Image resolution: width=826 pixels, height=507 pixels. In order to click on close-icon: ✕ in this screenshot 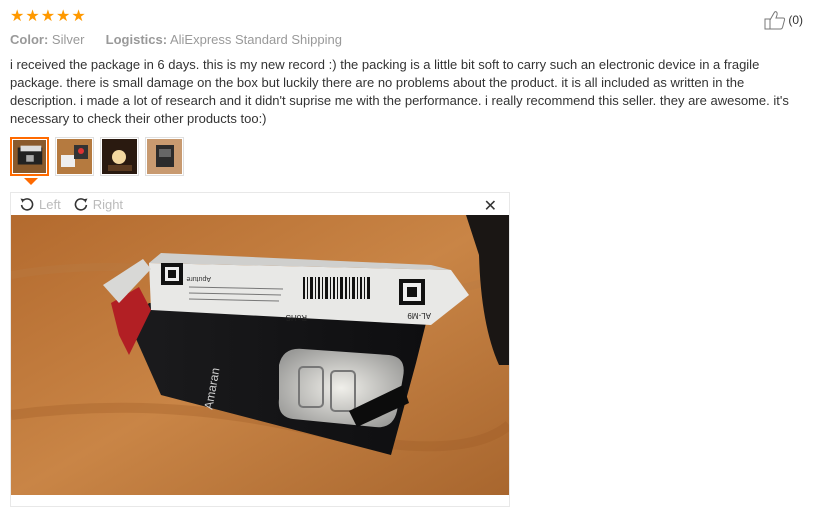, I will do `click(490, 205)`.